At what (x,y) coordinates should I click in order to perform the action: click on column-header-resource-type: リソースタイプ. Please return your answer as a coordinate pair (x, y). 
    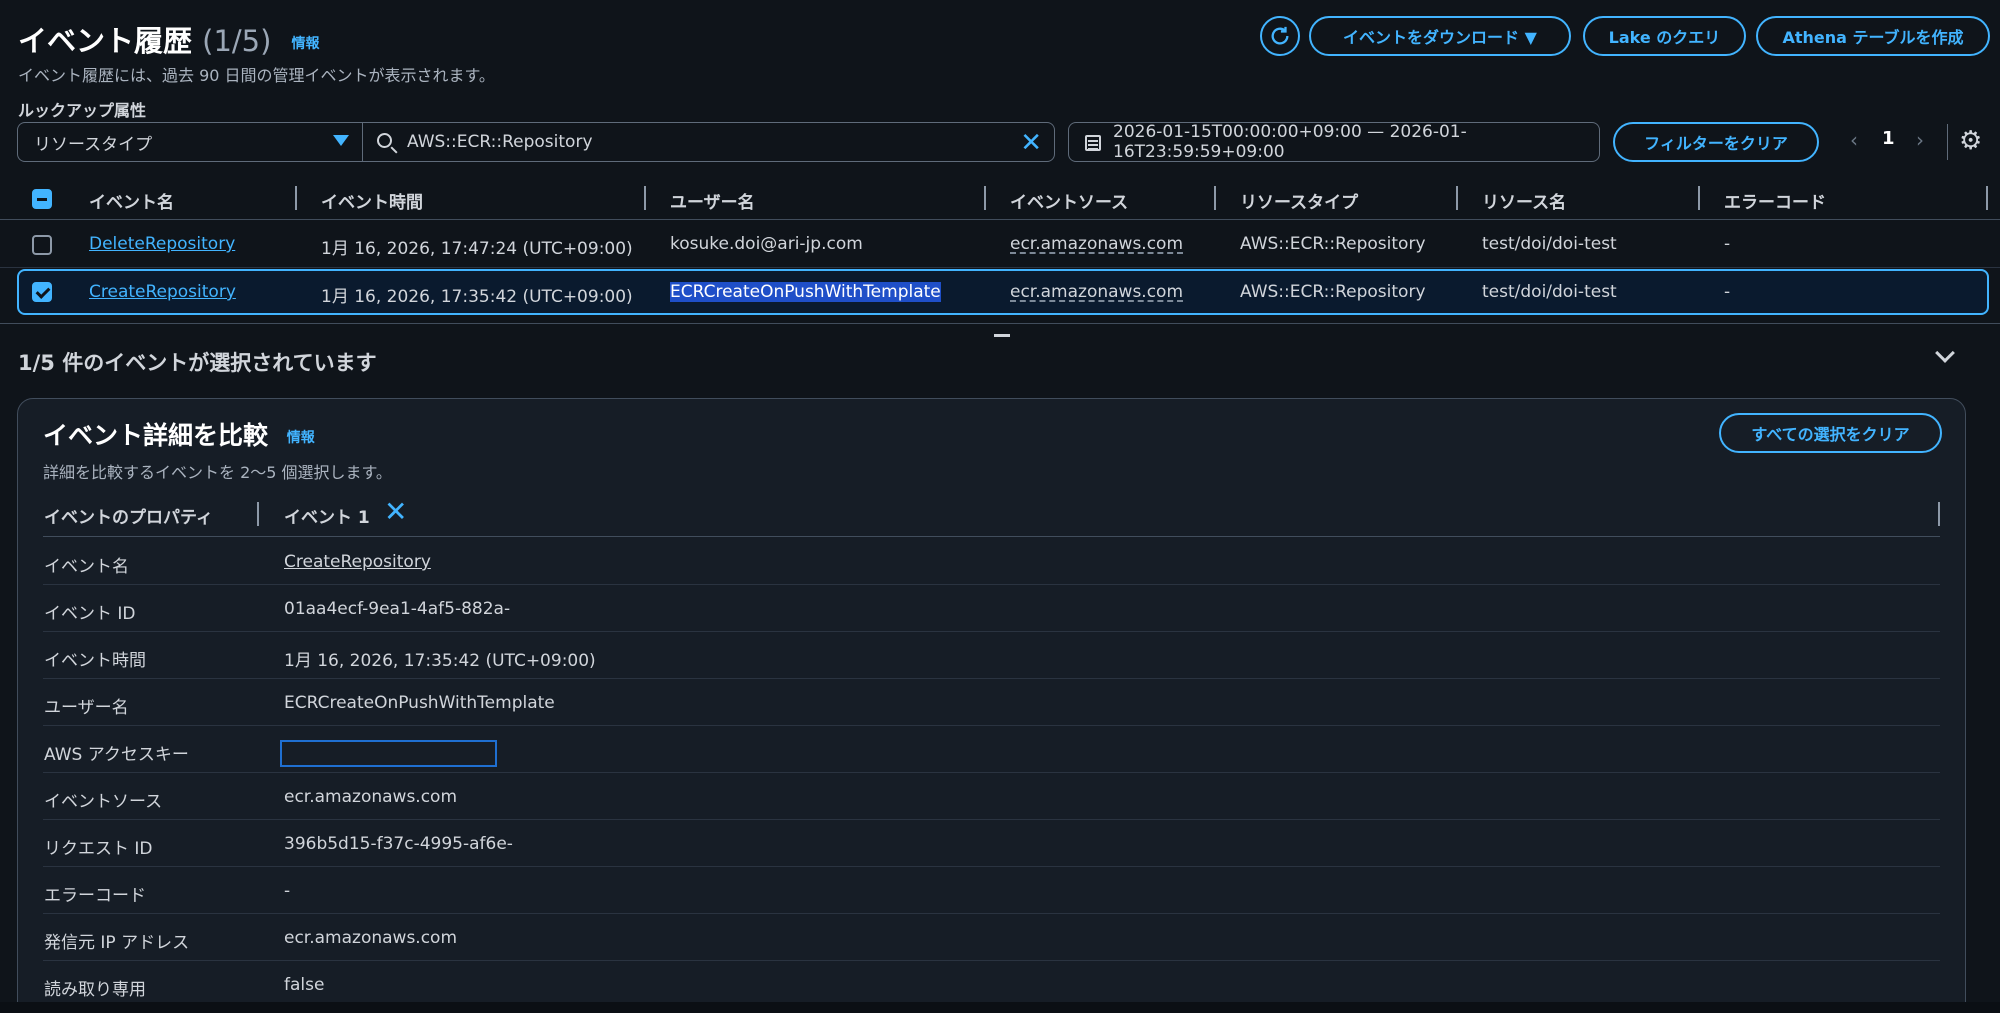
    Looking at the image, I should click on (1299, 200).